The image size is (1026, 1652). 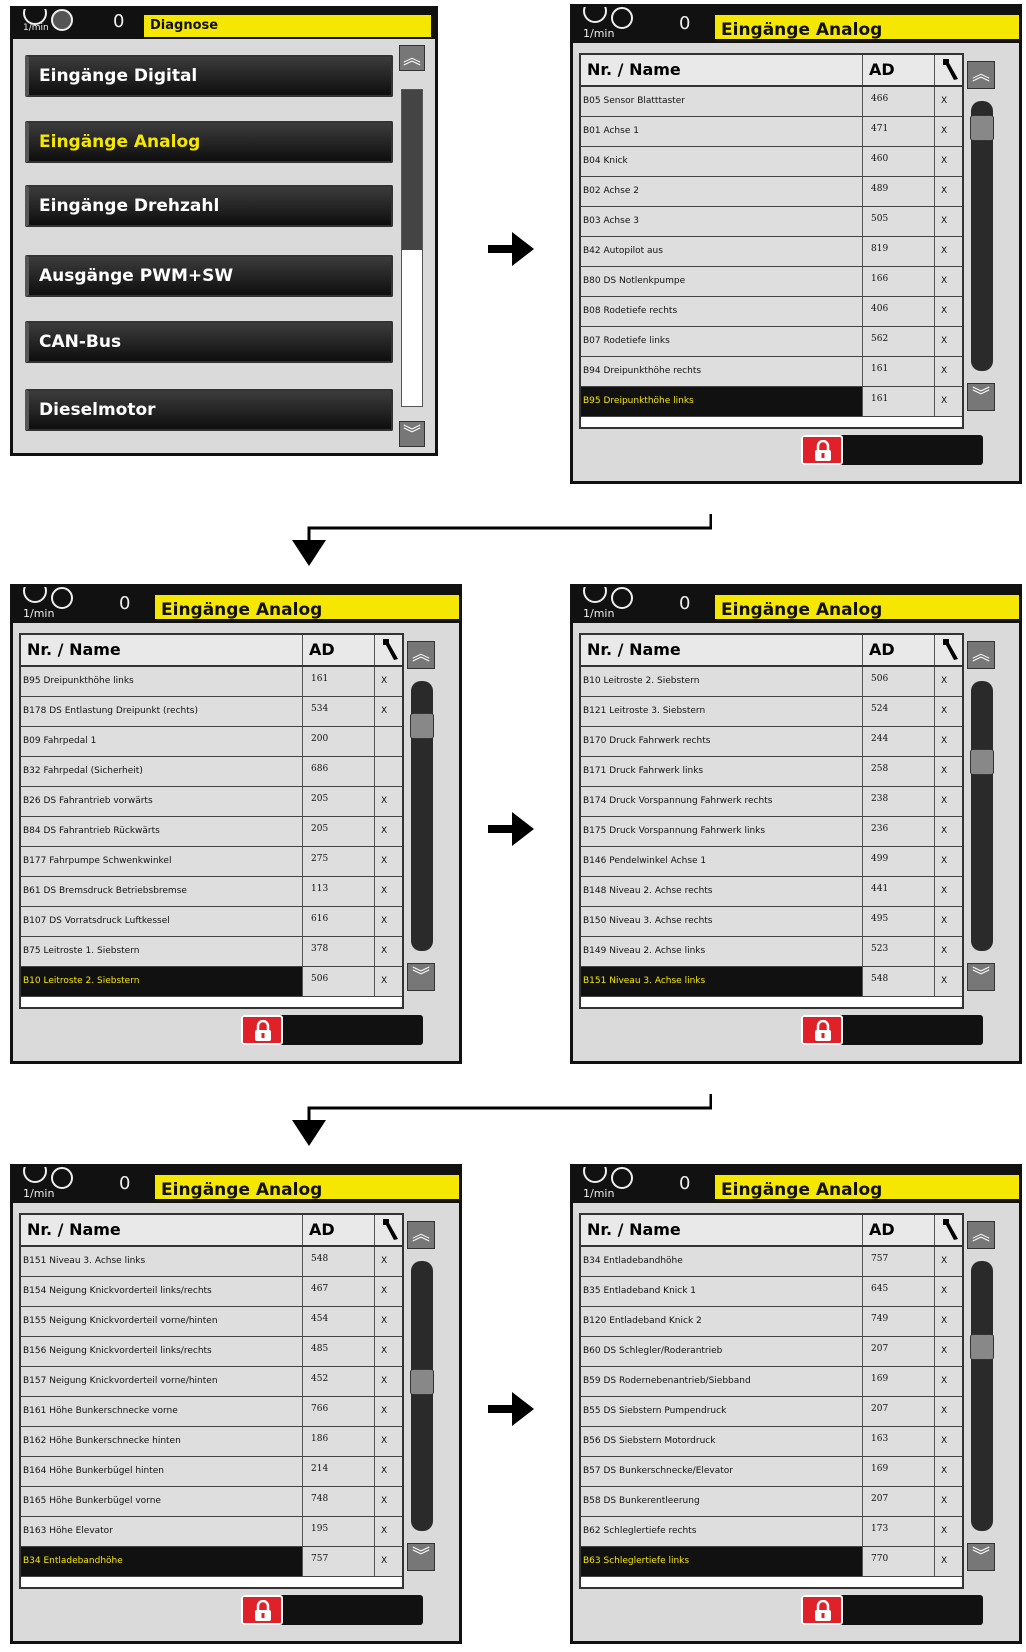 What do you see at coordinates (771, 1502) in the screenshot?
I see `table-row: B58 DS Bunkerentleerung 207 X` at bounding box center [771, 1502].